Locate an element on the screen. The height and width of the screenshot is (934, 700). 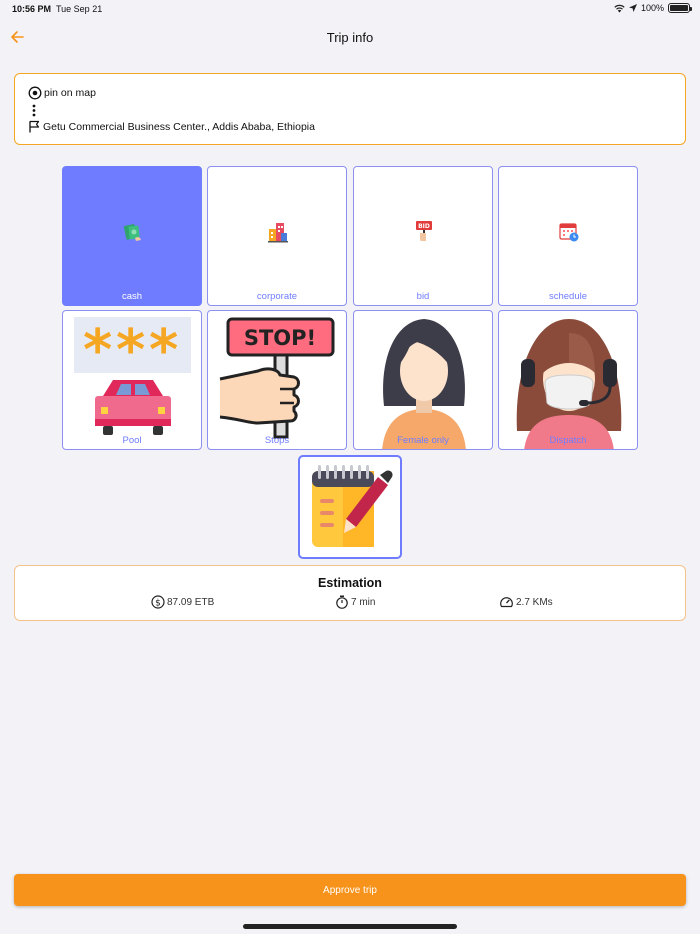
option-stops: STOP! Stops is located at coordinates (277, 380).